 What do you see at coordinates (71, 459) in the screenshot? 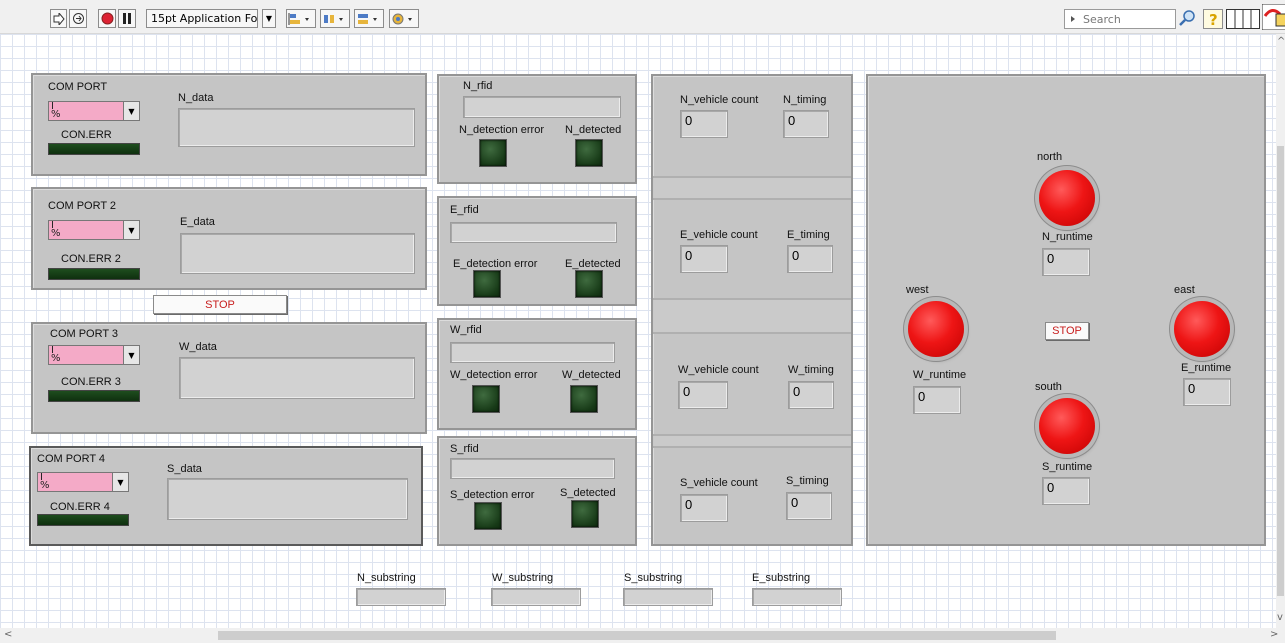
I see `com-port-4-label: COM PORT 4` at bounding box center [71, 459].